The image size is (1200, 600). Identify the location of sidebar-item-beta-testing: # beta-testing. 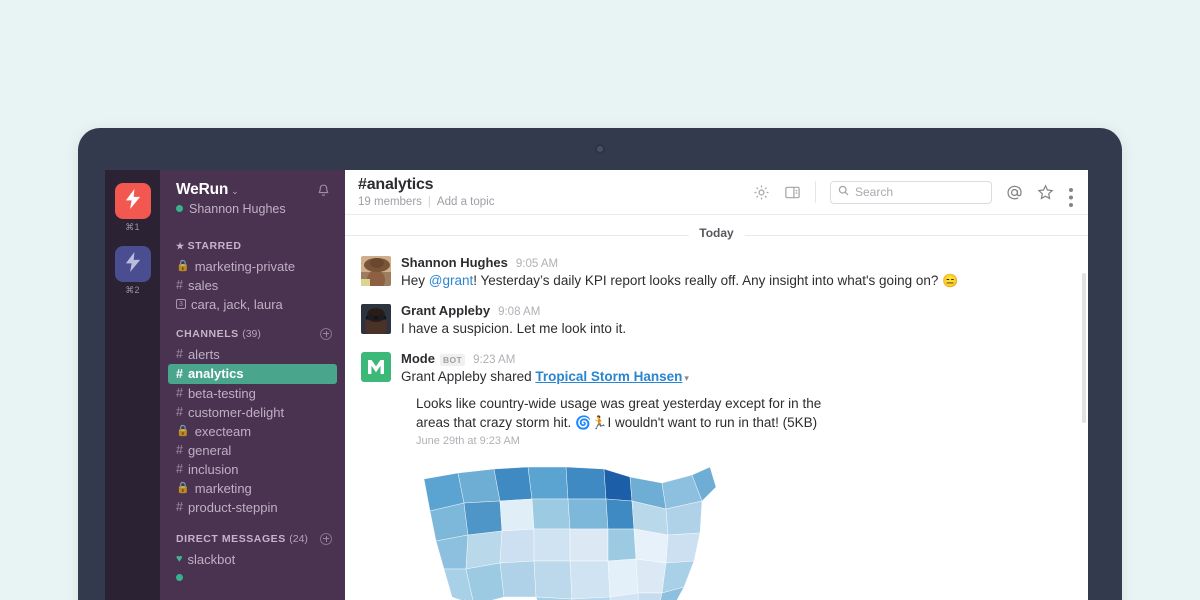
(252, 393).